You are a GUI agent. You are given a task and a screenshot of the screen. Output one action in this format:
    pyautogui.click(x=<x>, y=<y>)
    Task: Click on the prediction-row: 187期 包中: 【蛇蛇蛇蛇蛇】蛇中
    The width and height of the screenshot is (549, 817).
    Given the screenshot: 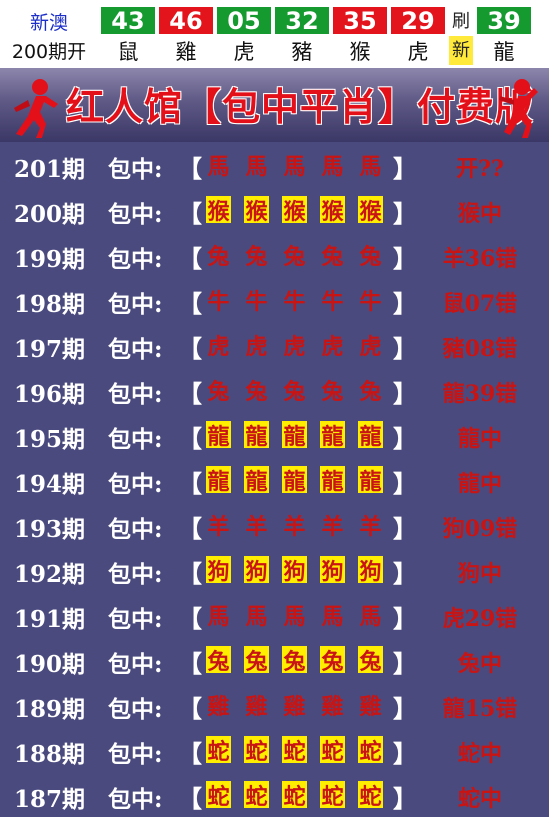 What is the action you would take?
    pyautogui.click(x=274, y=794)
    